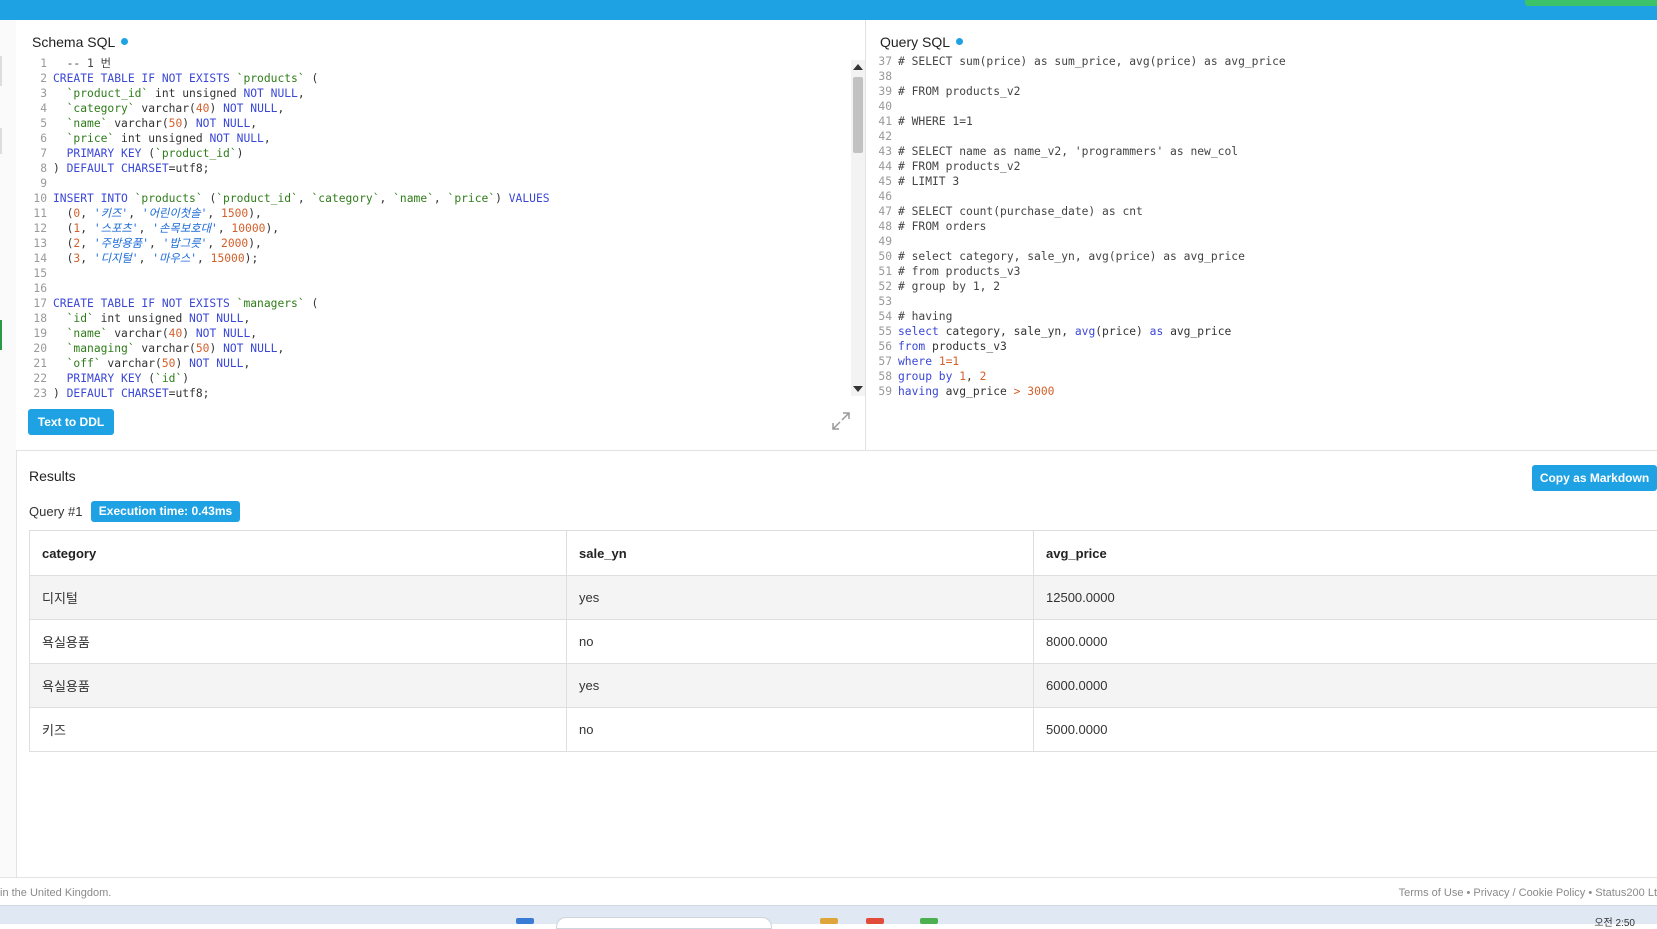 Image resolution: width=1657 pixels, height=929 pixels. Describe the element at coordinates (525, 921) in the screenshot. I see `windows-start-icon` at that location.